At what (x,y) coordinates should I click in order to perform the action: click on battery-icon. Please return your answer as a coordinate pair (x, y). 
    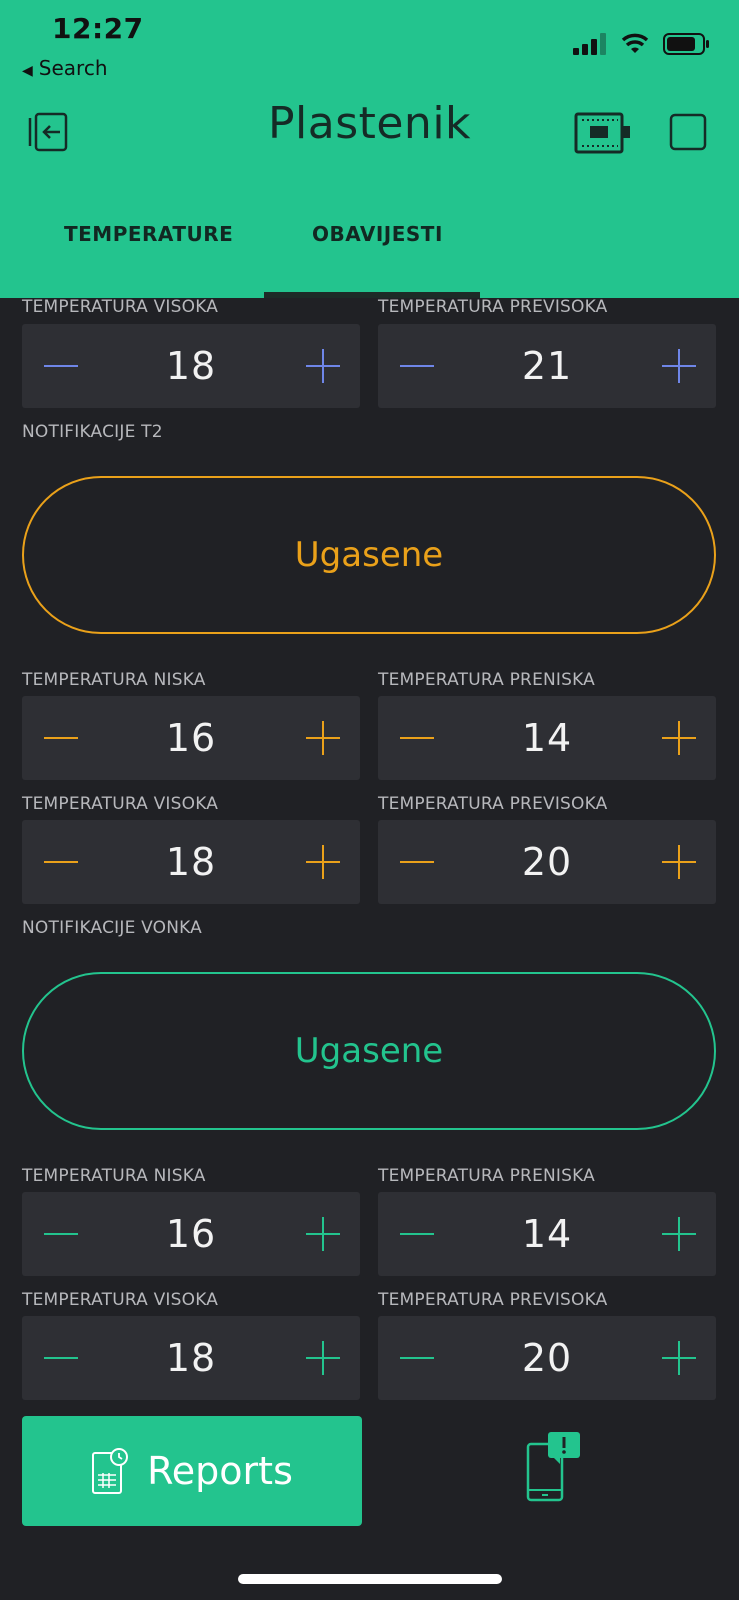
    Looking at the image, I should click on (686, 44).